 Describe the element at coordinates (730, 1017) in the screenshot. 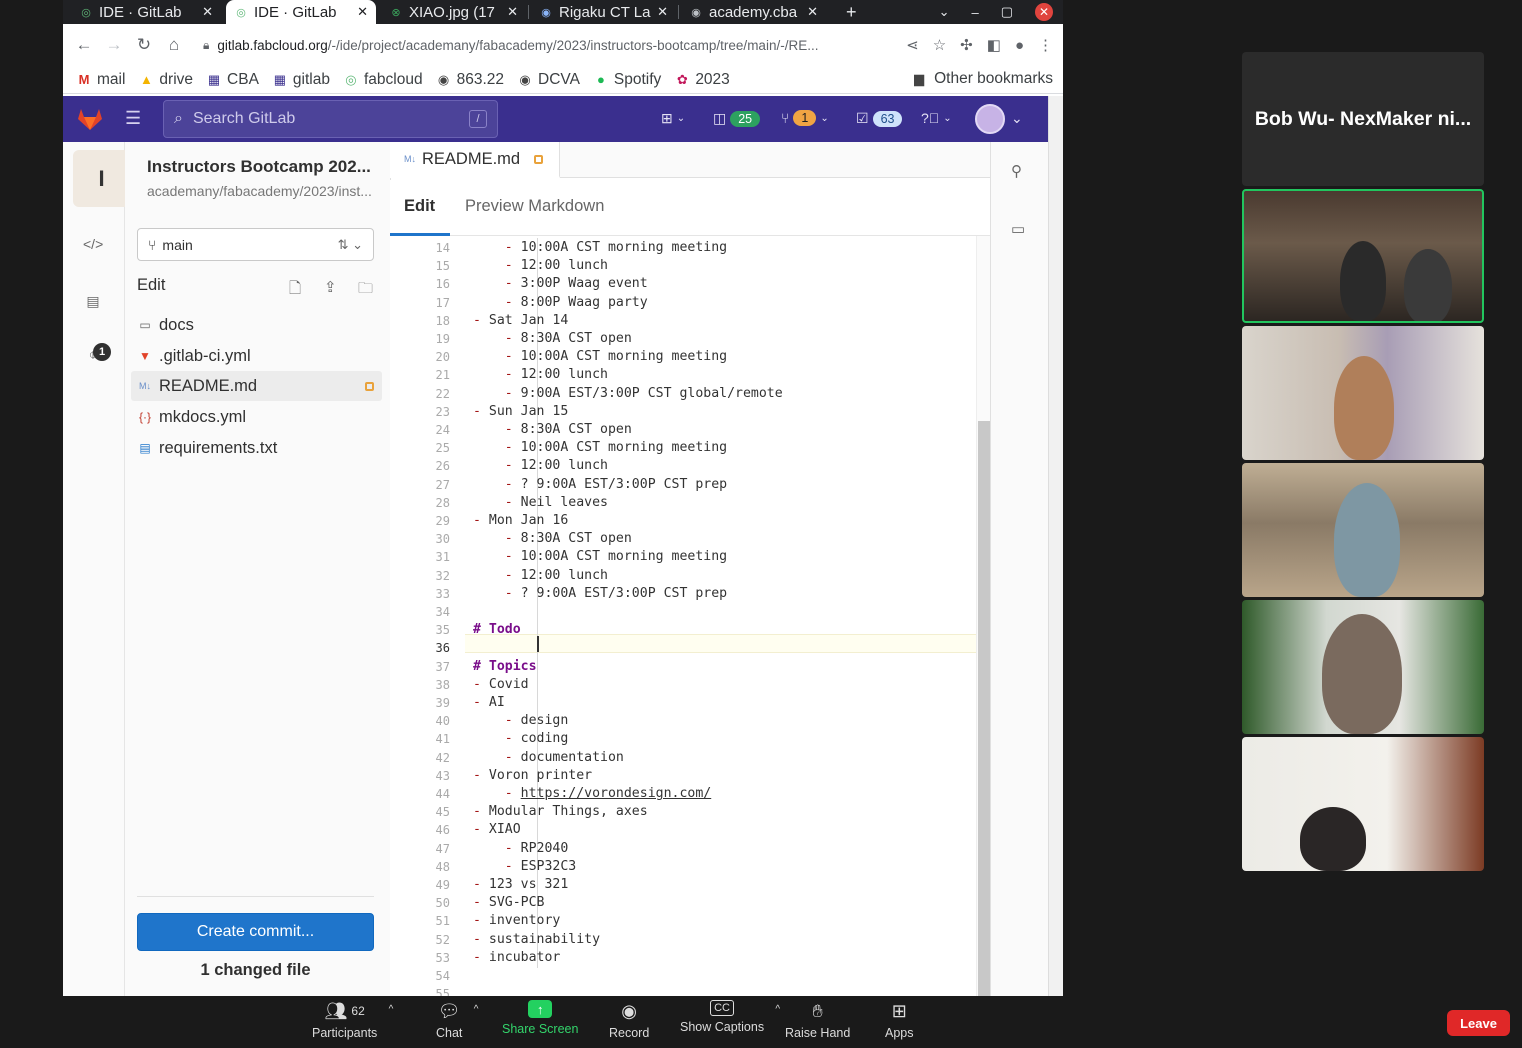

I see `show-captions-button: CC Show Captions ^` at that location.